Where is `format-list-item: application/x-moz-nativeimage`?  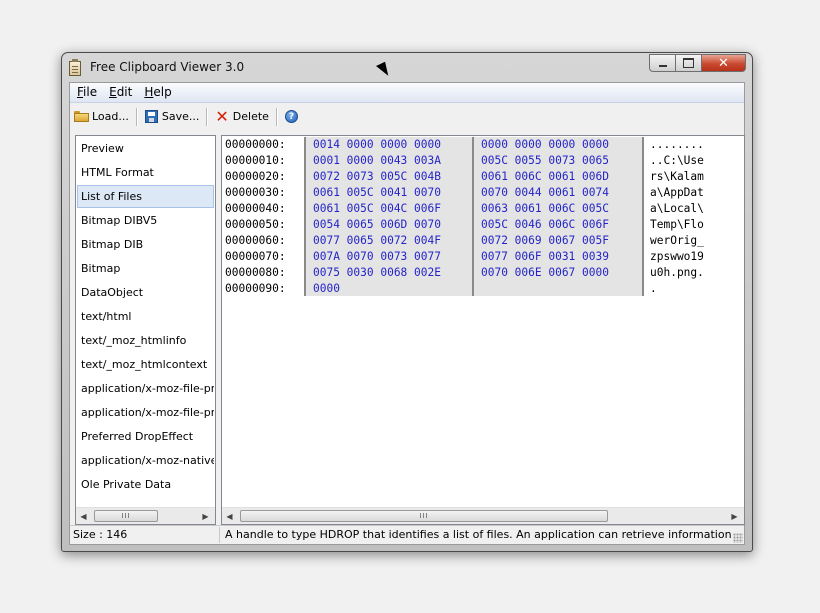
format-list-item: application/x-moz-nativeimage is located at coordinates (145, 460).